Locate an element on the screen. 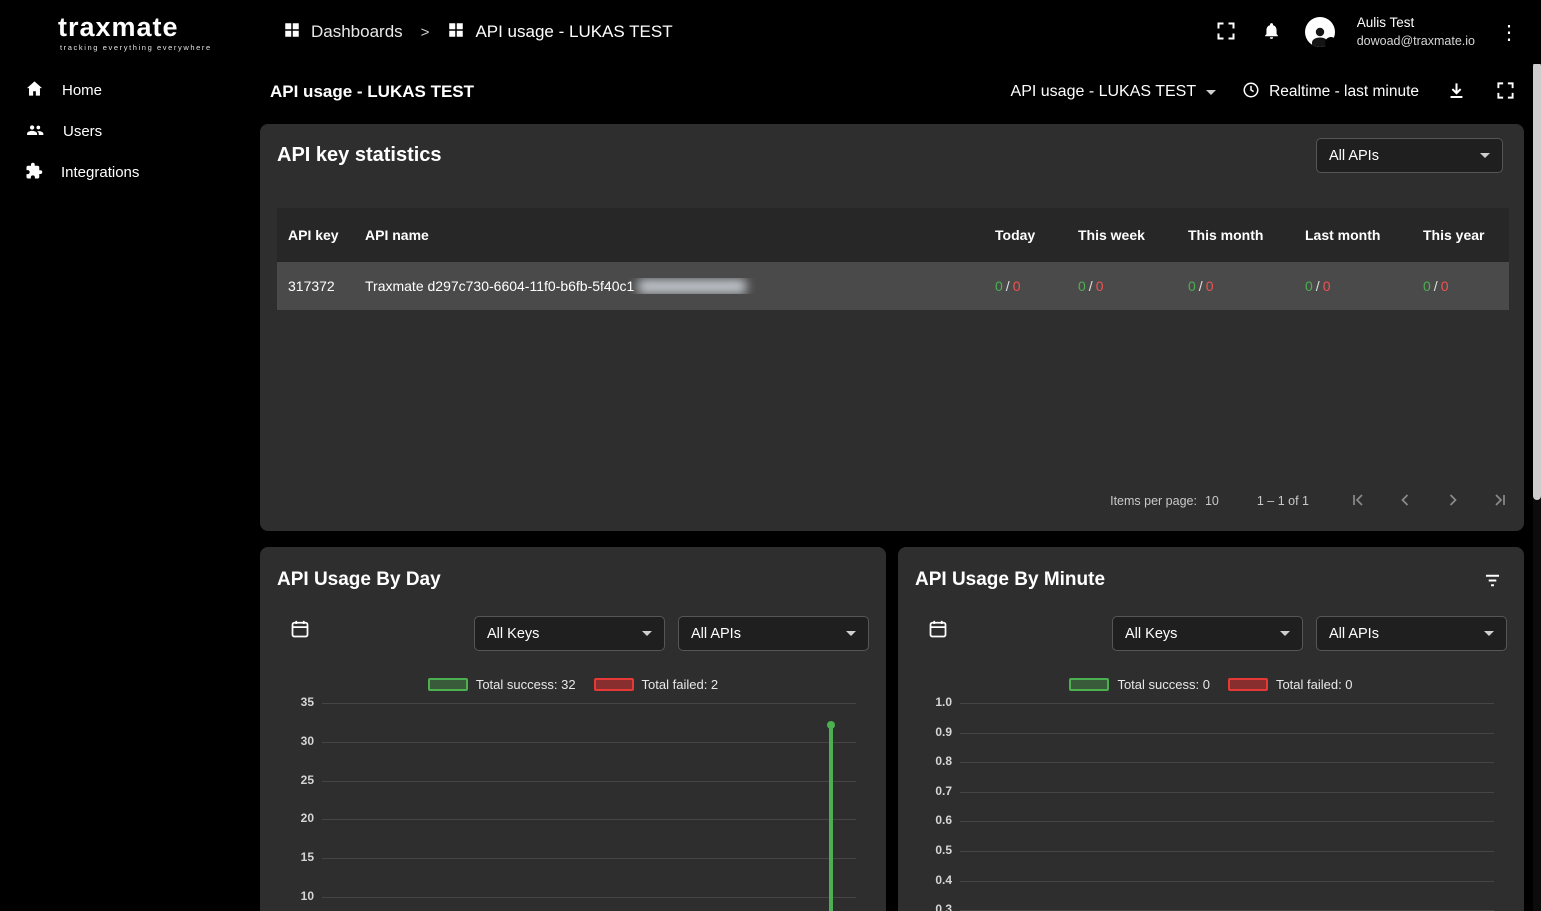 Image resolution: width=1541 pixels, height=911 pixels. sidebar-item-integrations: Integrations is located at coordinates (125, 172).